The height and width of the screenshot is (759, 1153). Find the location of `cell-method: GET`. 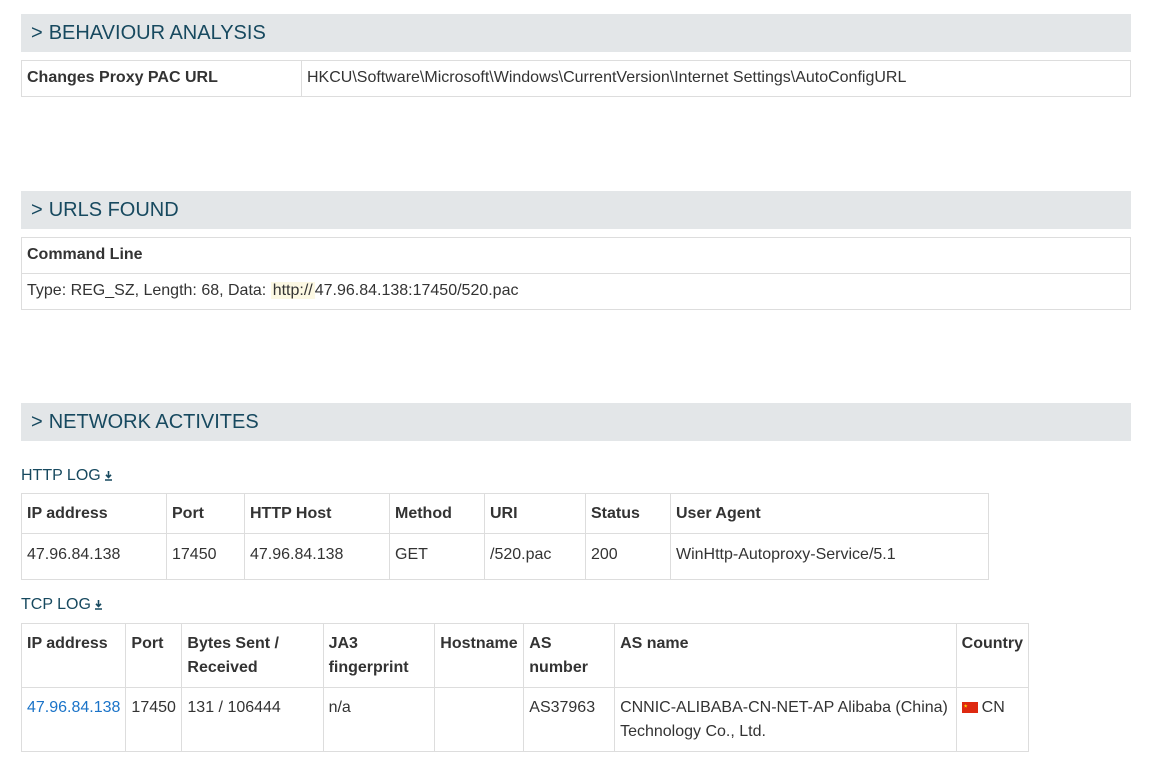

cell-method: GET is located at coordinates (437, 556).